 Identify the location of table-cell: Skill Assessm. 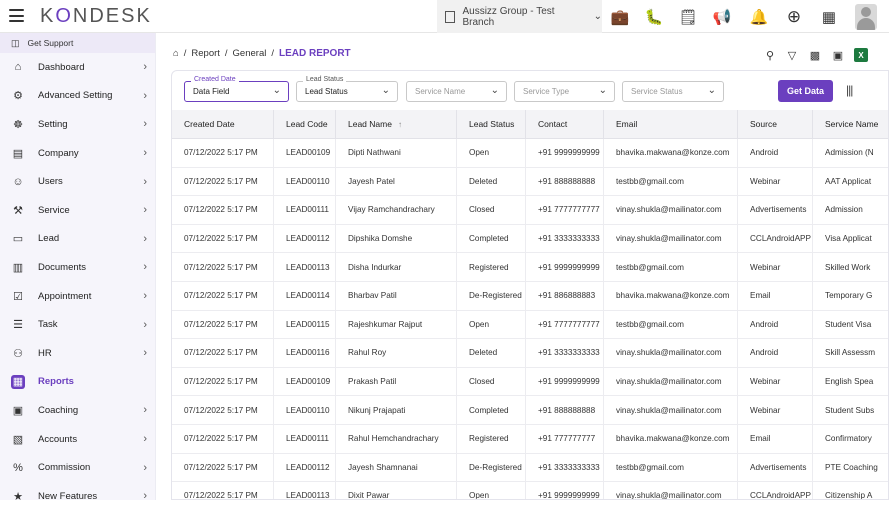
(850, 353).